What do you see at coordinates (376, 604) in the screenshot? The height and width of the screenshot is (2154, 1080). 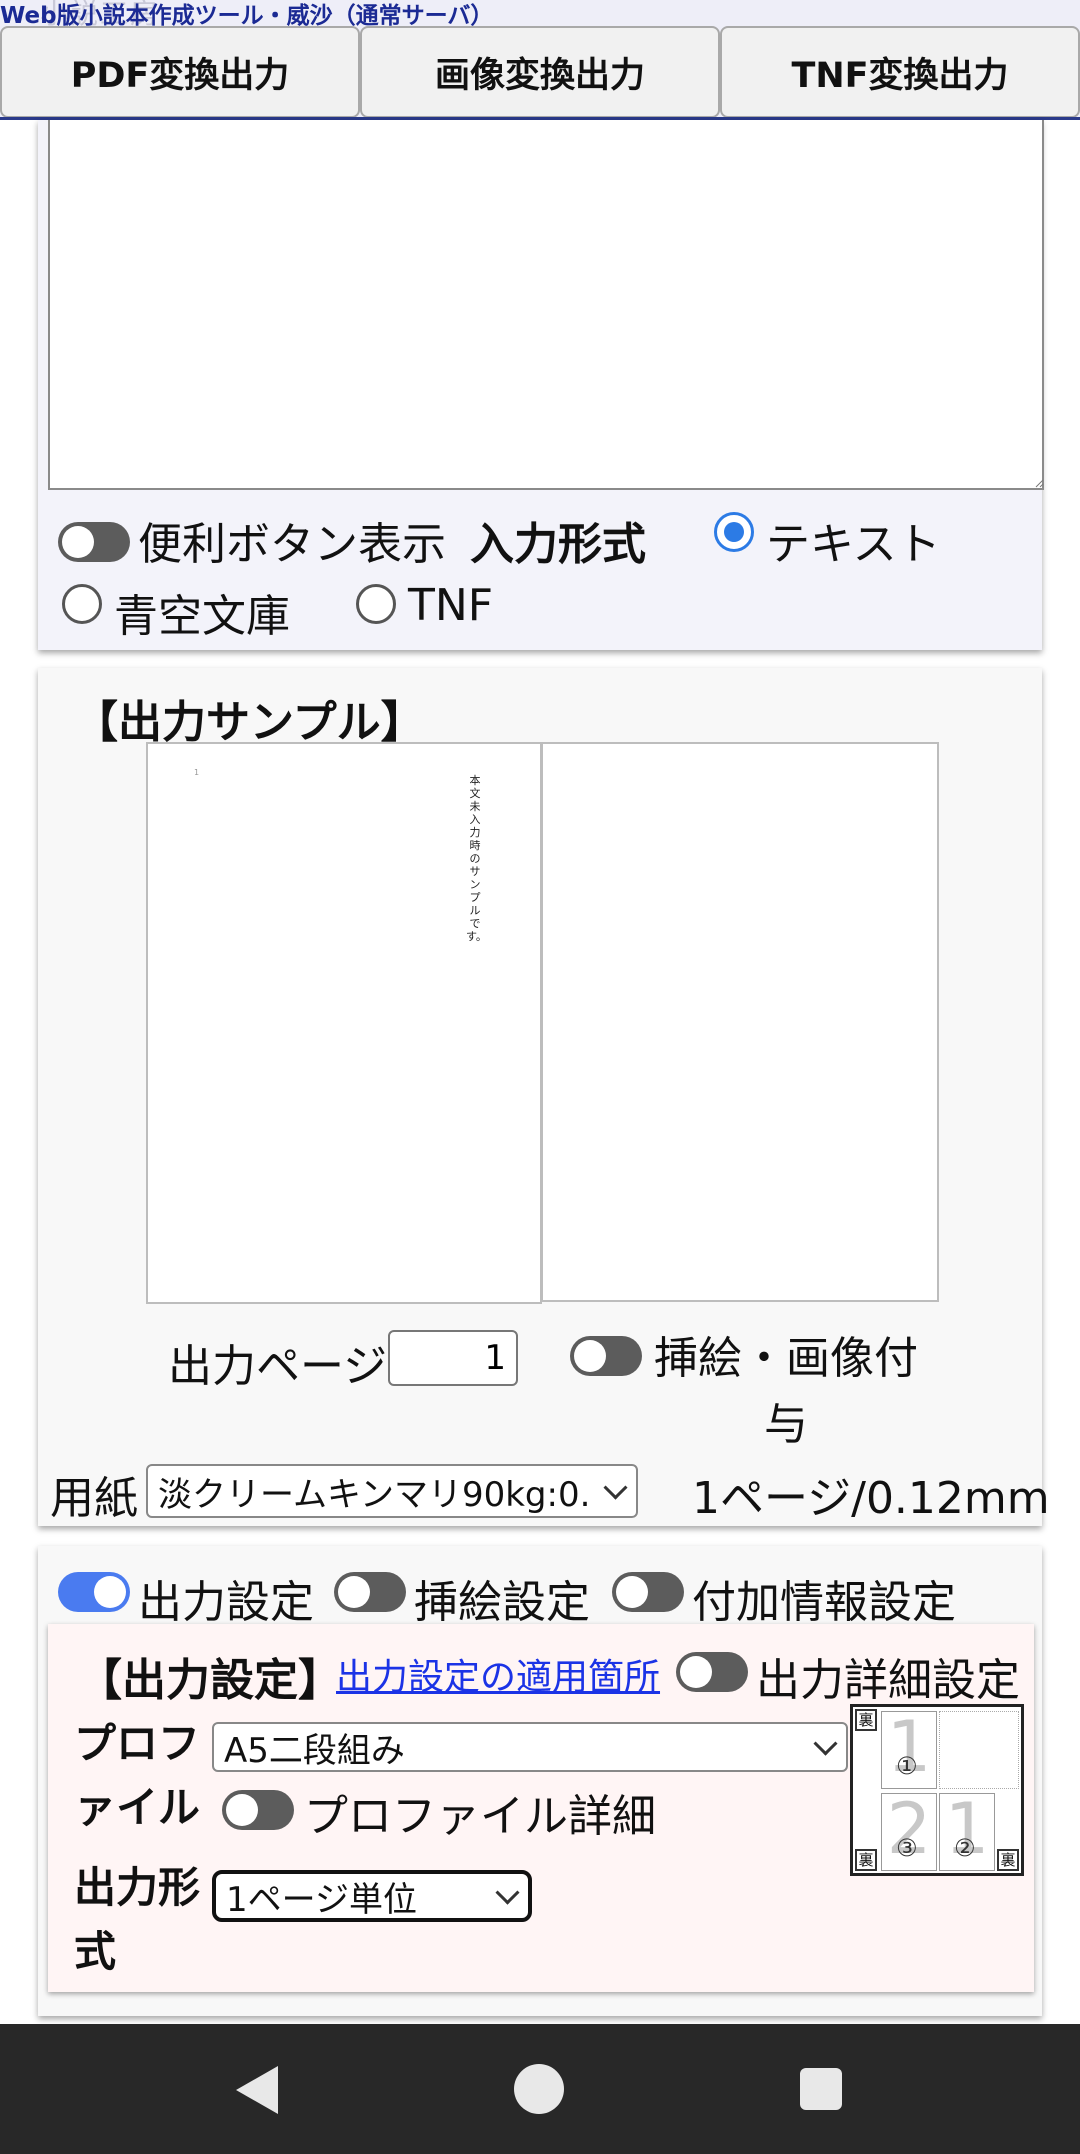 I see `format-radio-tnf` at bounding box center [376, 604].